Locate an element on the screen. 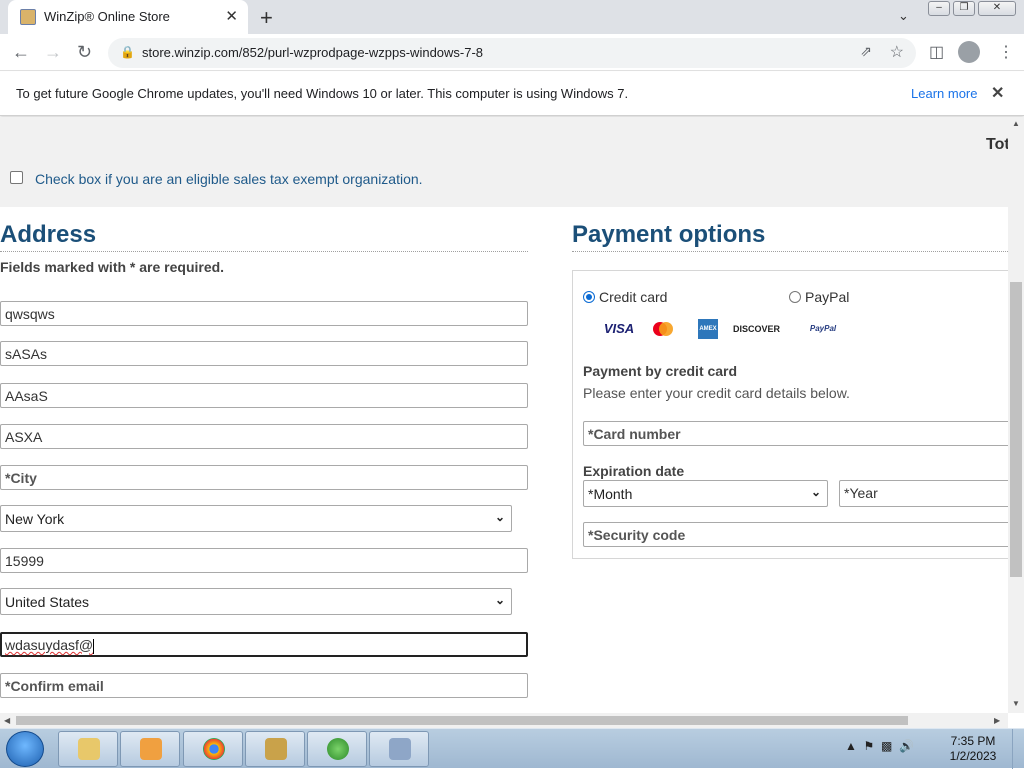  horizontal-scrollbar: ◀ ▶ is located at coordinates (504, 720).